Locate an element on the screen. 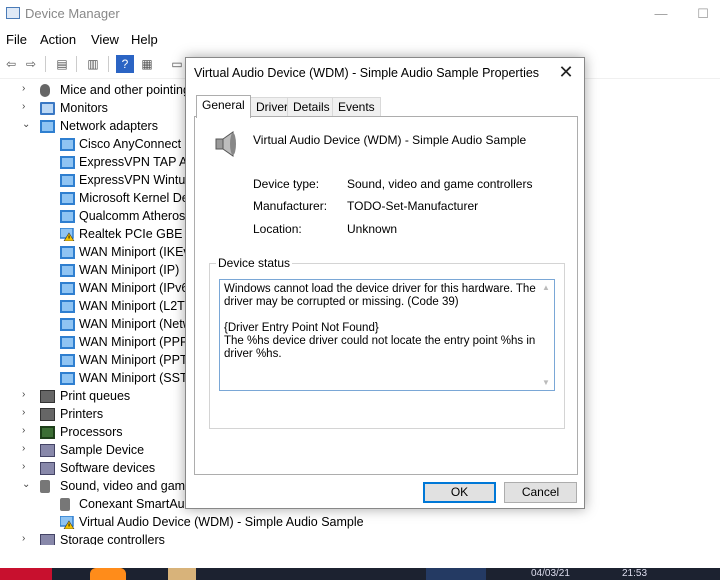 The image size is (720, 580). monitor-scan-icon: ▭ is located at coordinates (177, 64).